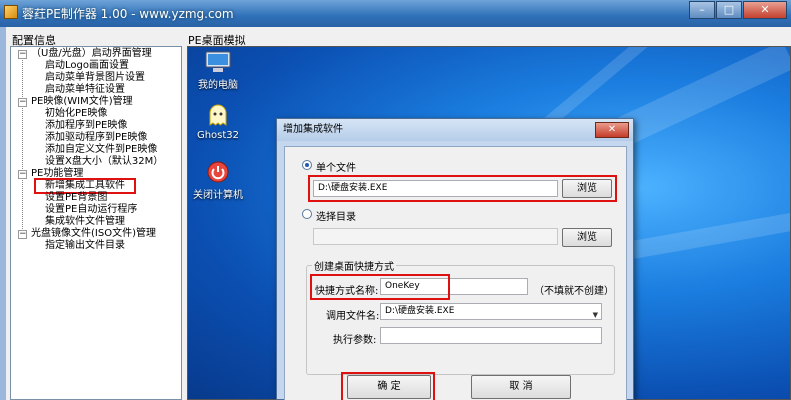 The height and width of the screenshot is (400, 791). I want to click on call-file-label: 调用文件名:, so click(353, 316).